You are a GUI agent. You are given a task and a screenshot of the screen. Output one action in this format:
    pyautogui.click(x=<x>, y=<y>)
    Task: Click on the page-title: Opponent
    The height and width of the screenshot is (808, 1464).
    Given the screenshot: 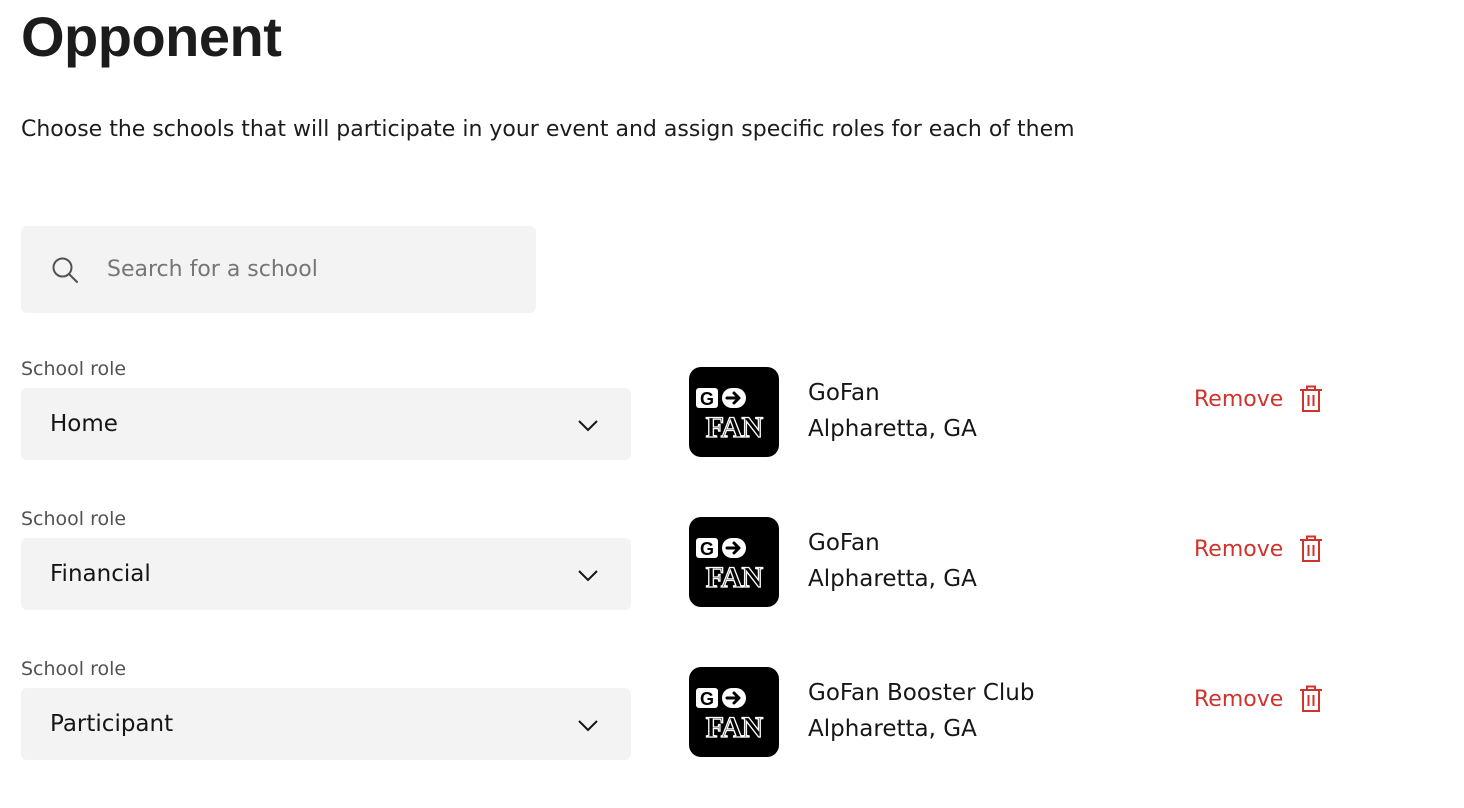 What is the action you would take?
    pyautogui.click(x=151, y=36)
    